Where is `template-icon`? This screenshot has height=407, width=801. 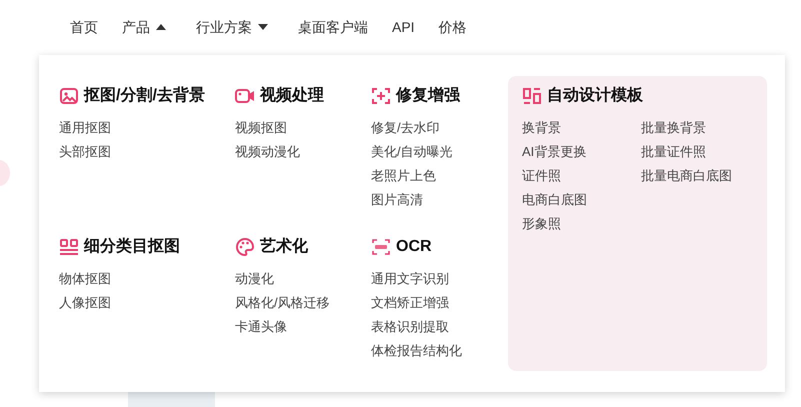
template-icon is located at coordinates (532, 96).